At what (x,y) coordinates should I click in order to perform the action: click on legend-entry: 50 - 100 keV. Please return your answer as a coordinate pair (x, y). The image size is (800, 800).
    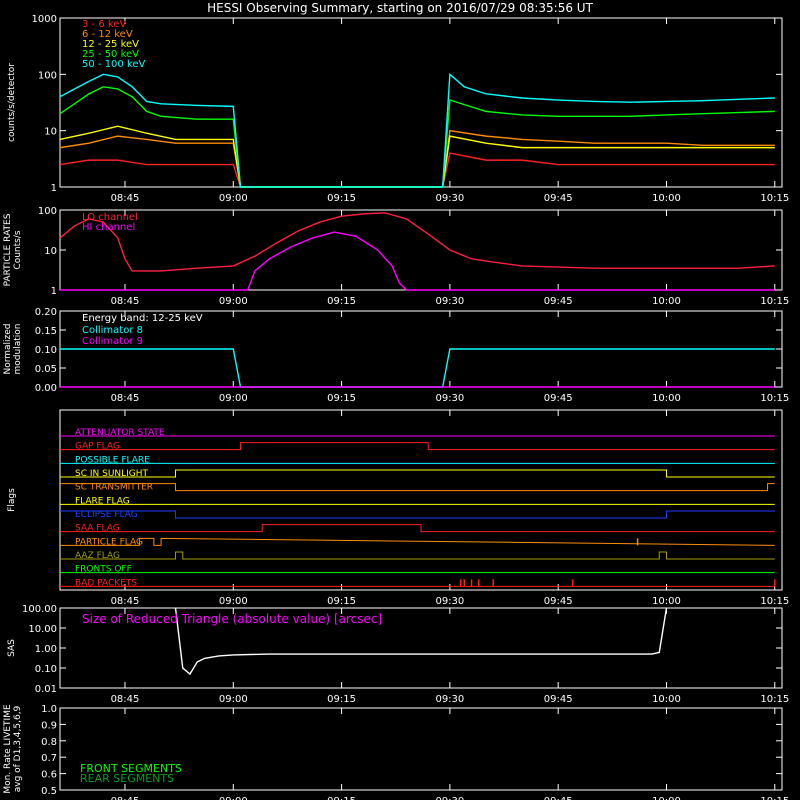
    Looking at the image, I should click on (114, 64).